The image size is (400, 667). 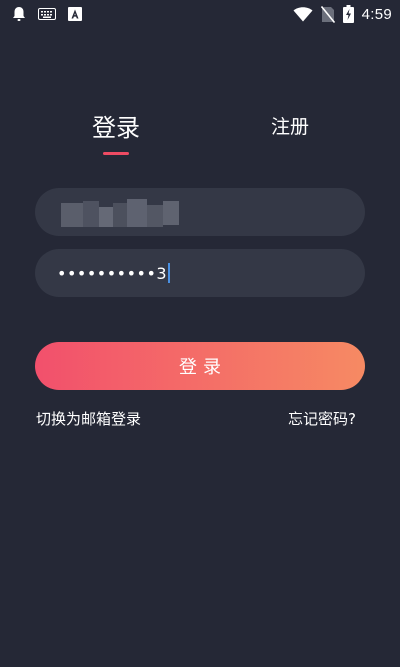 I want to click on no-sim-icon, so click(x=327, y=14).